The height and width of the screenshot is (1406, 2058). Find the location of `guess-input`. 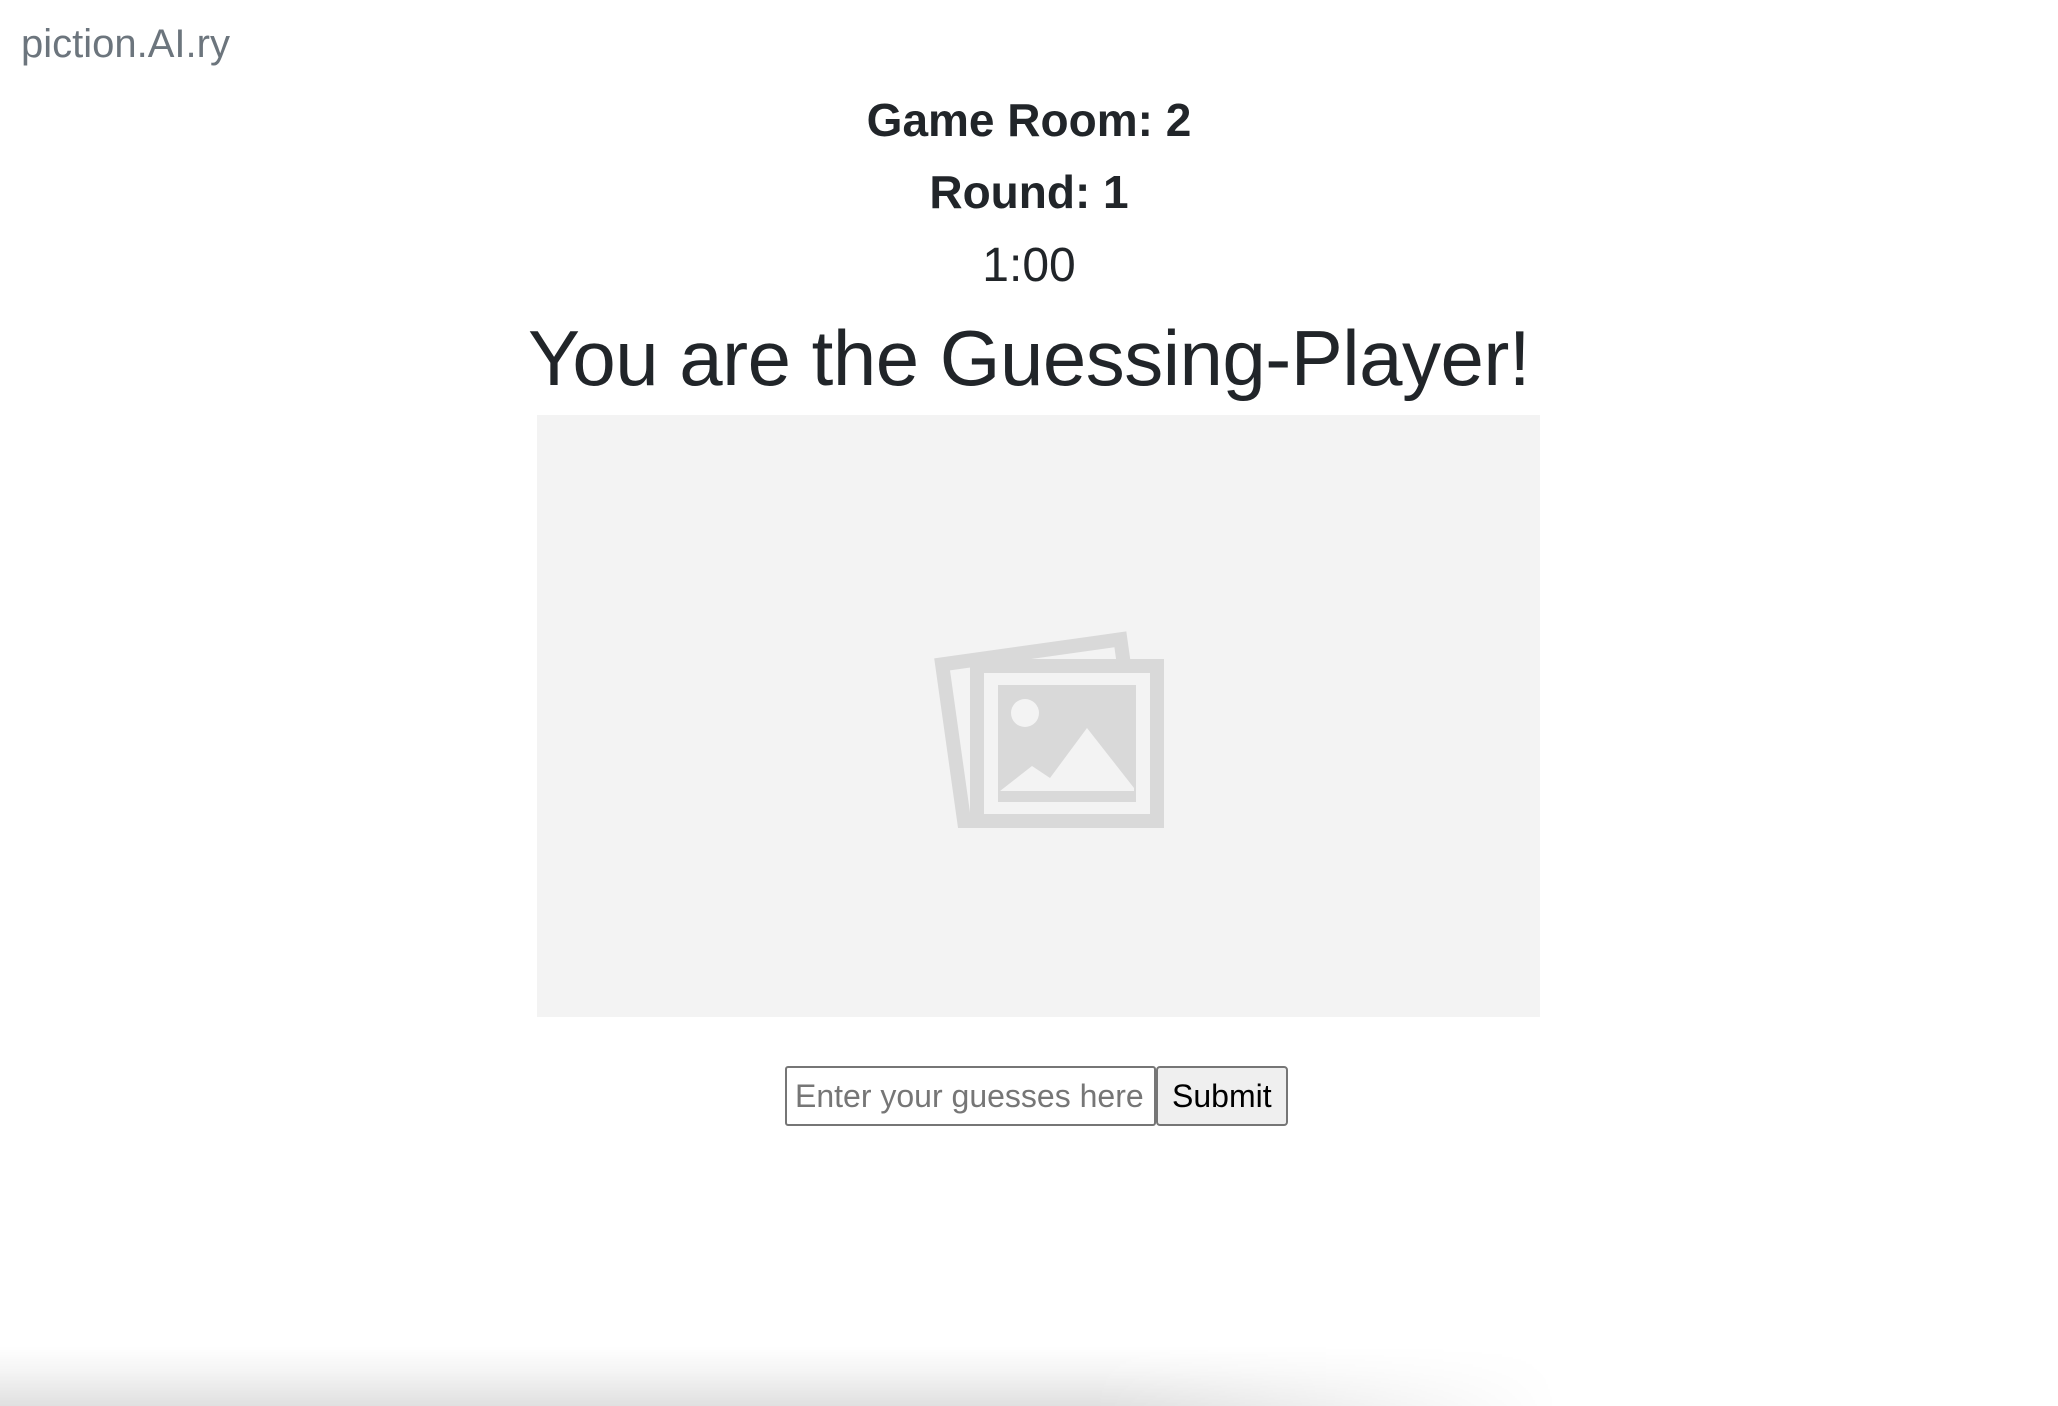

guess-input is located at coordinates (970, 1096).